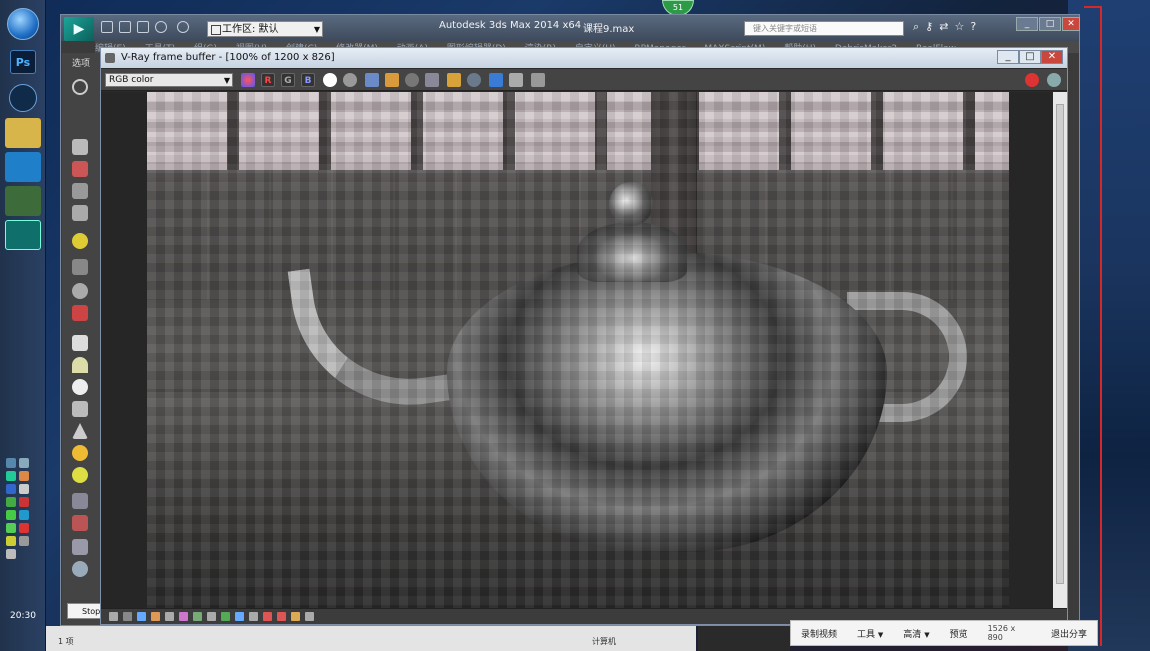 The width and height of the screenshot is (1150, 651). I want to click on search-input: 键入关键字或短语, so click(824, 28).